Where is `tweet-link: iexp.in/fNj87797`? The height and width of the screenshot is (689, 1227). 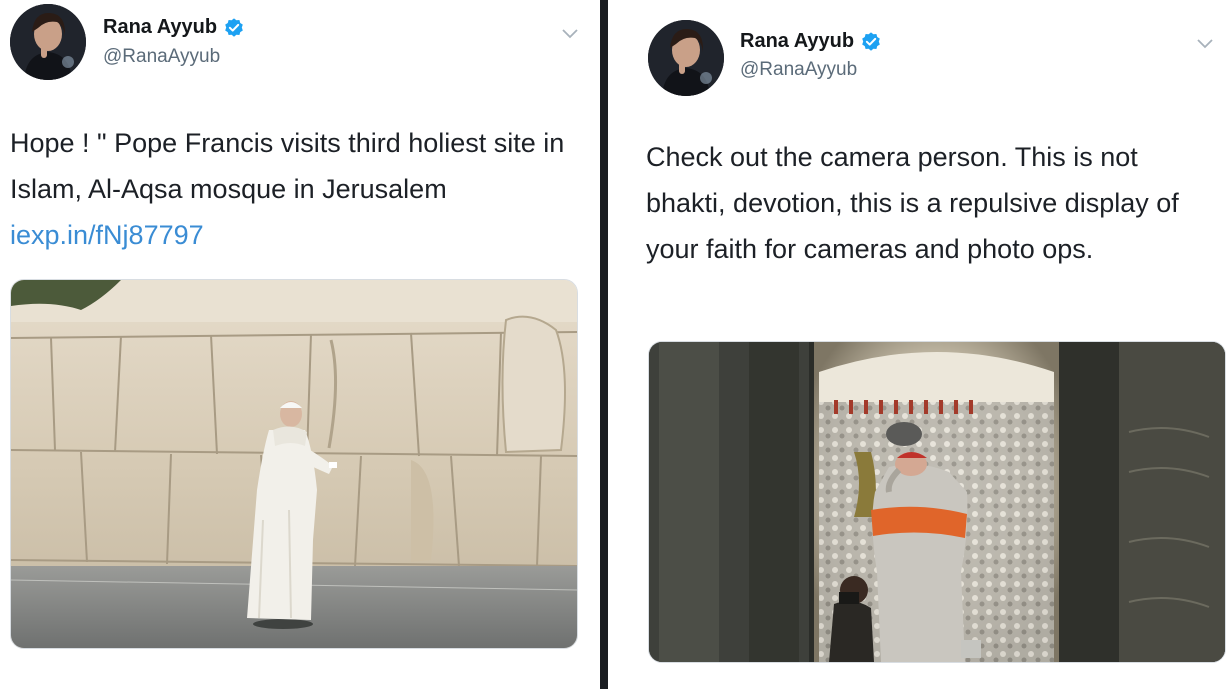
tweet-link: iexp.in/fNj87797 is located at coordinates (107, 235).